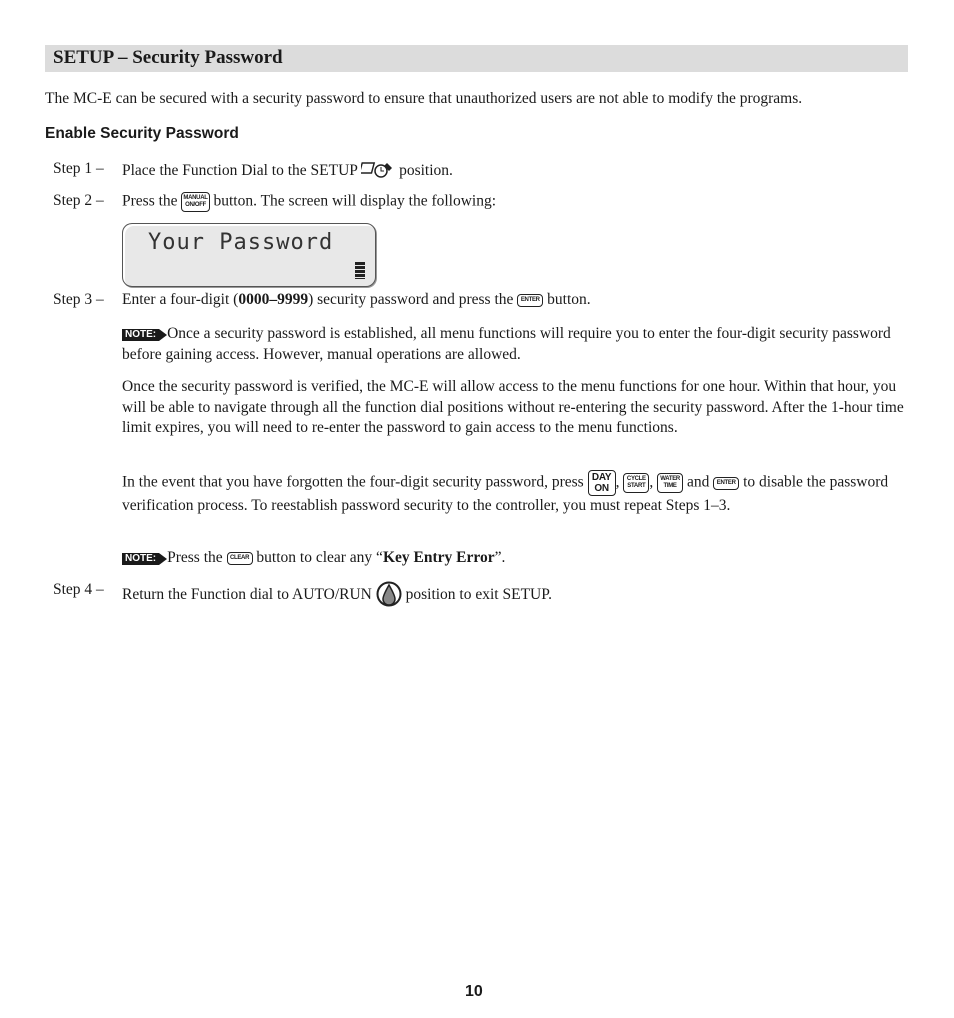 The width and height of the screenshot is (954, 1018). Describe the element at coordinates (474, 991) in the screenshot. I see `page-number: 10` at that location.